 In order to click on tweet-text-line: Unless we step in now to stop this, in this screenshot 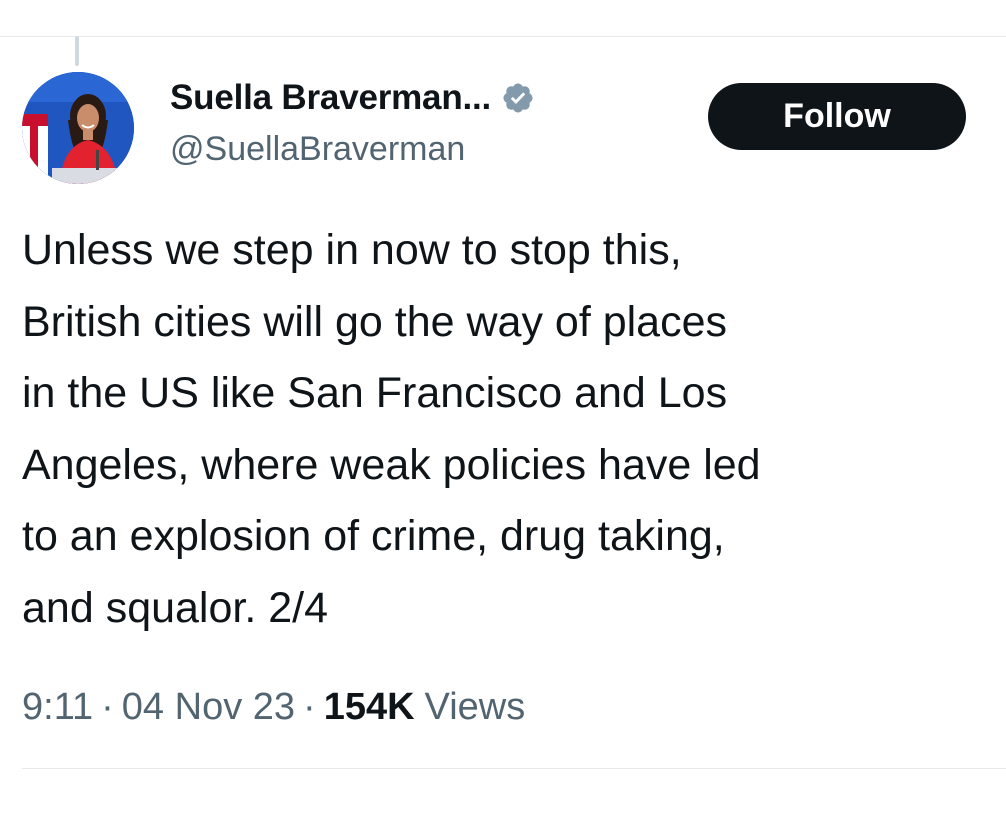, I will do `click(352, 250)`.